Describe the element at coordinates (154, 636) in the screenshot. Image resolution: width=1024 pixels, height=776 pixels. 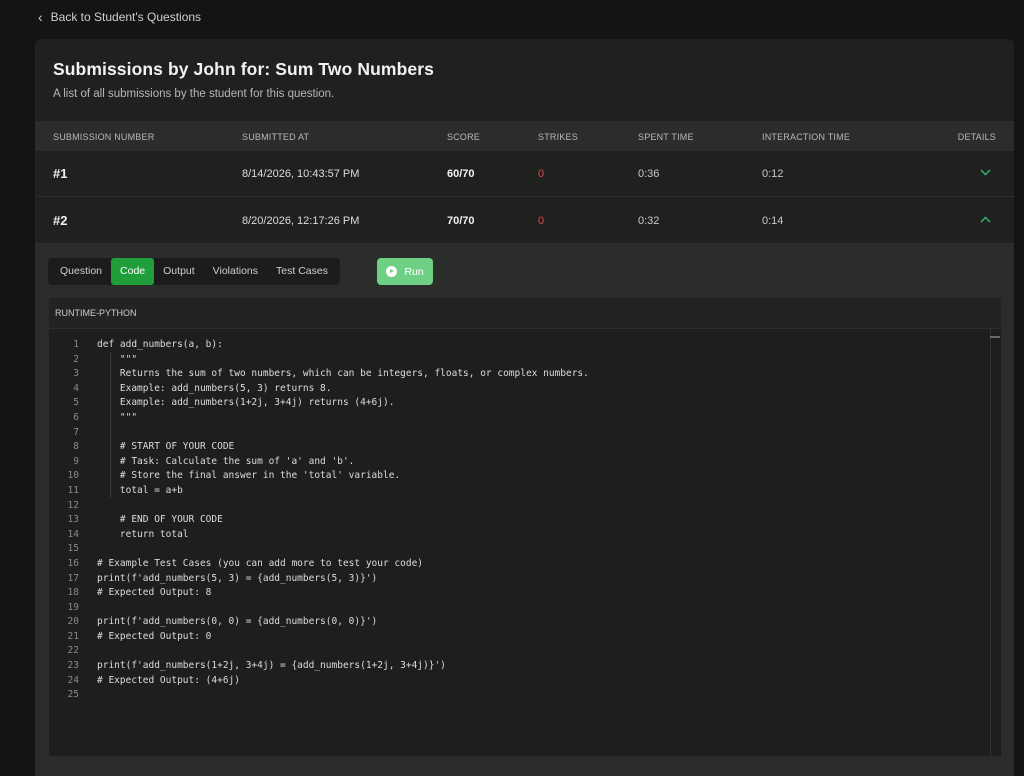
I see `line-content: # Expected Output: 0` at that location.